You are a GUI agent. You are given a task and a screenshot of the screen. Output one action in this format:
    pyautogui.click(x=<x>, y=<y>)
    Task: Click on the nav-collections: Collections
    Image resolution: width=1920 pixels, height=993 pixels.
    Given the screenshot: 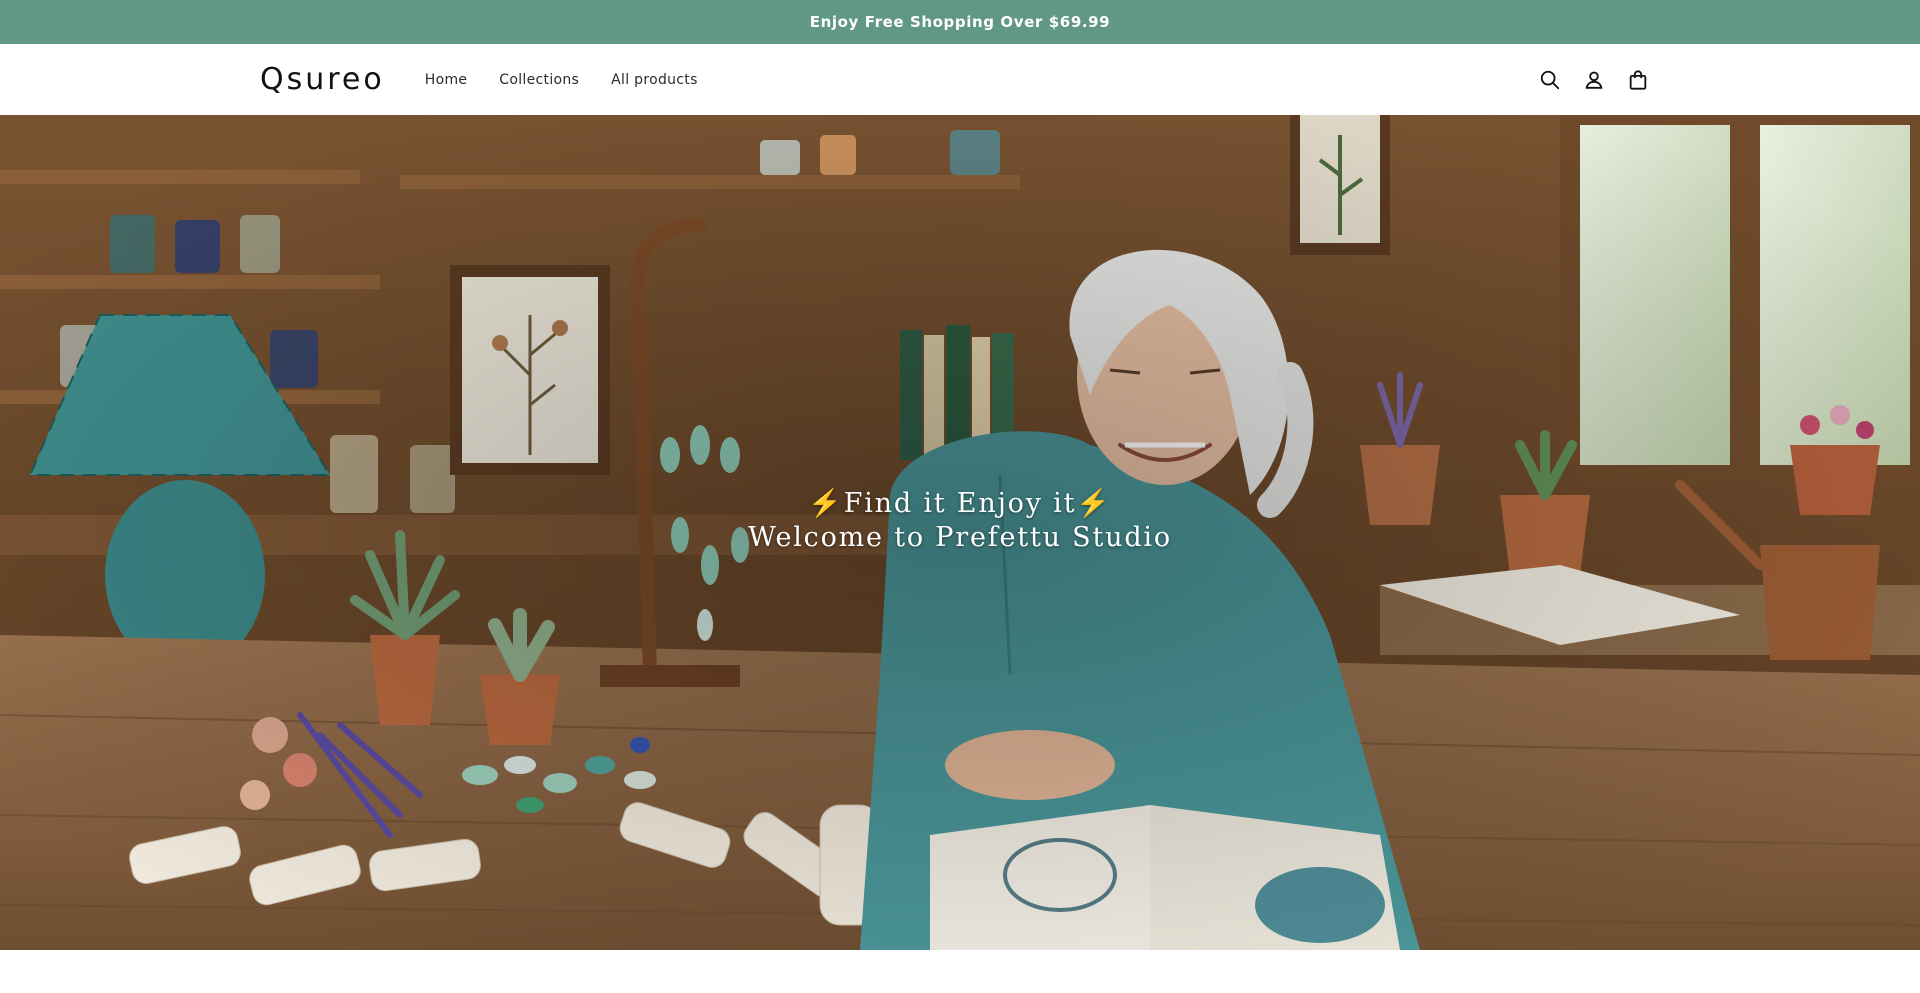 What is the action you would take?
    pyautogui.click(x=539, y=80)
    